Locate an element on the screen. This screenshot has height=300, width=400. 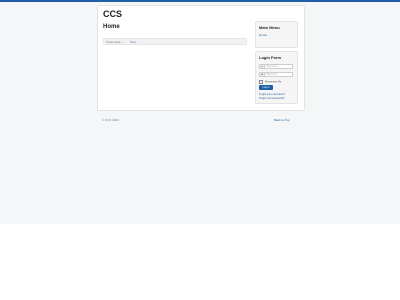
breadcrumb-label: You are here: is located at coordinates (113, 42).